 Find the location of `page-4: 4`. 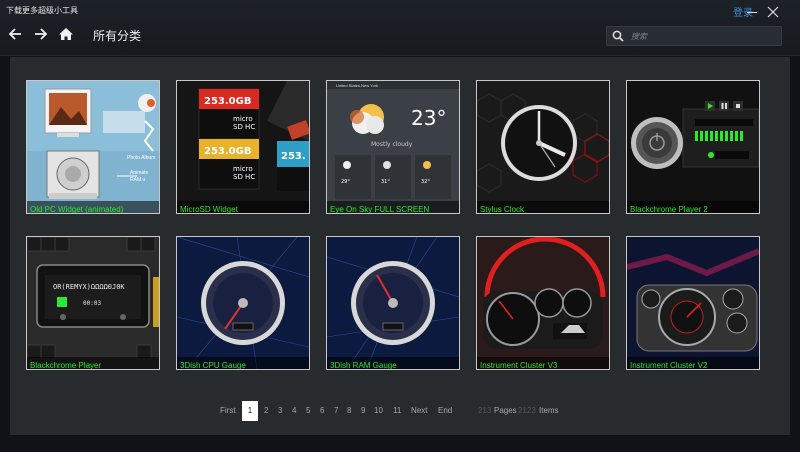

page-4: 4 is located at coordinates (294, 410).